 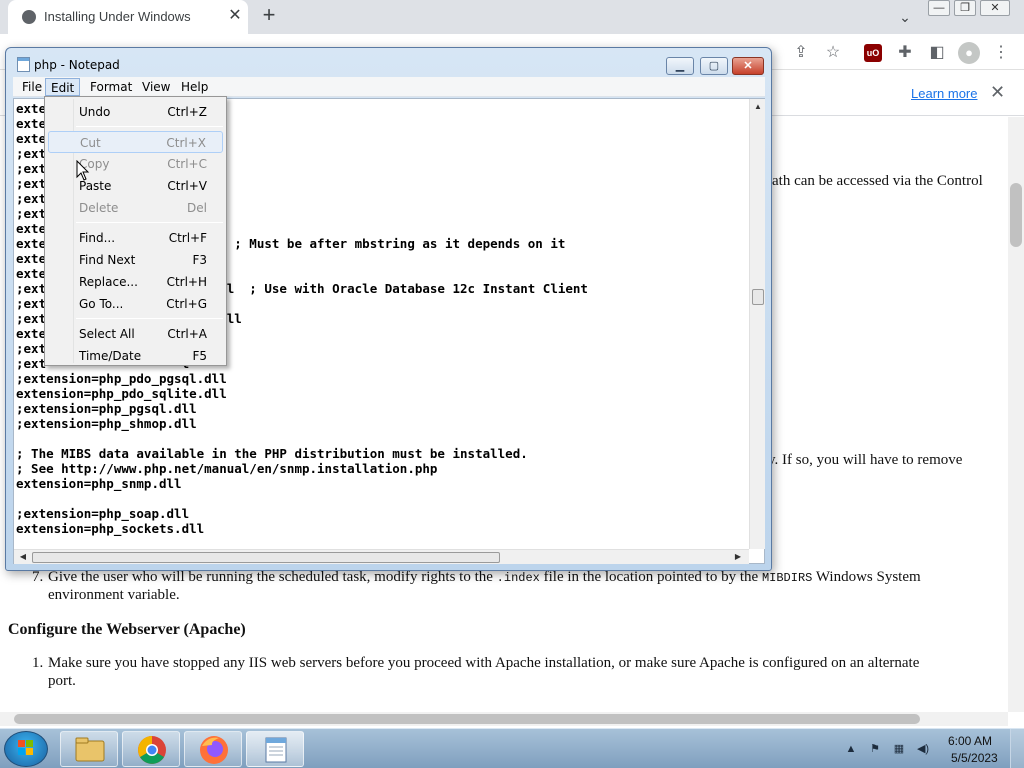 I want to click on notepad-horizontal-scrollbar: ◀ ▶, so click(x=381, y=556).